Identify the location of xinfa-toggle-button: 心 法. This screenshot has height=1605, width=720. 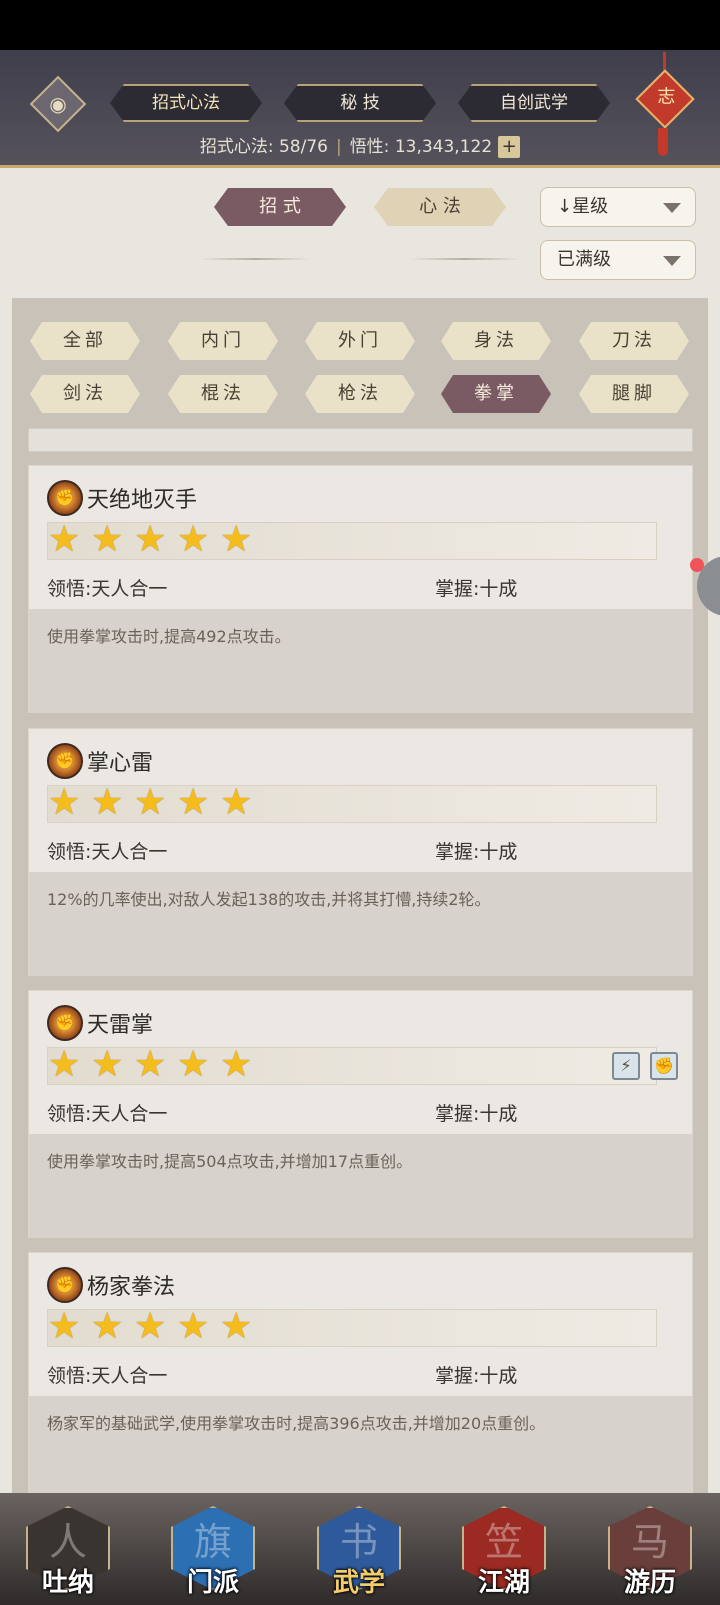
(440, 207).